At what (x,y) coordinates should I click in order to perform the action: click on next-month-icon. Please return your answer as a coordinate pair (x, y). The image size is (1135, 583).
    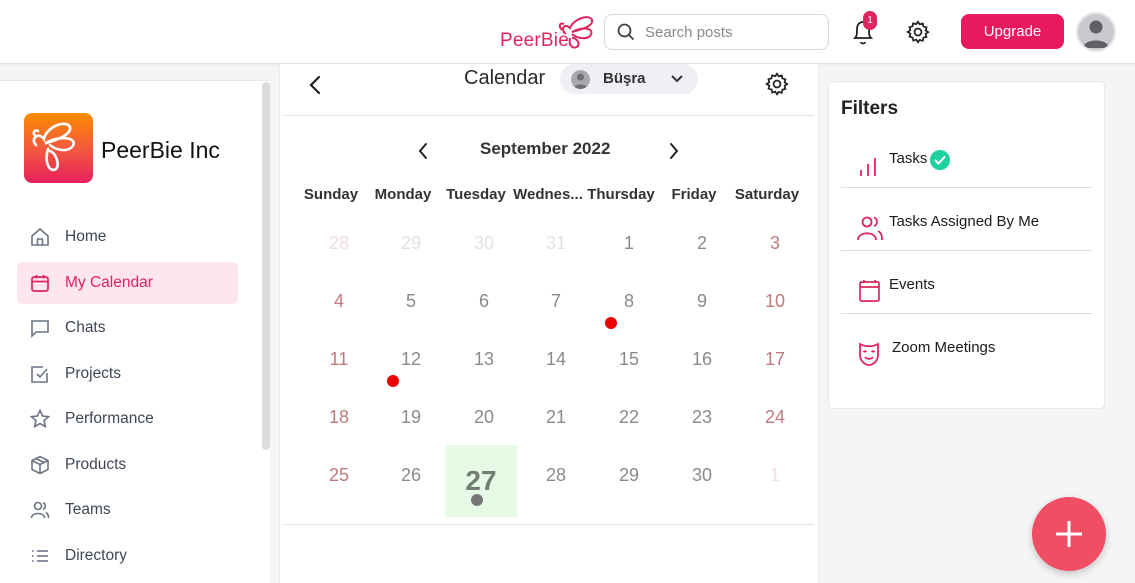
    Looking at the image, I should click on (674, 151).